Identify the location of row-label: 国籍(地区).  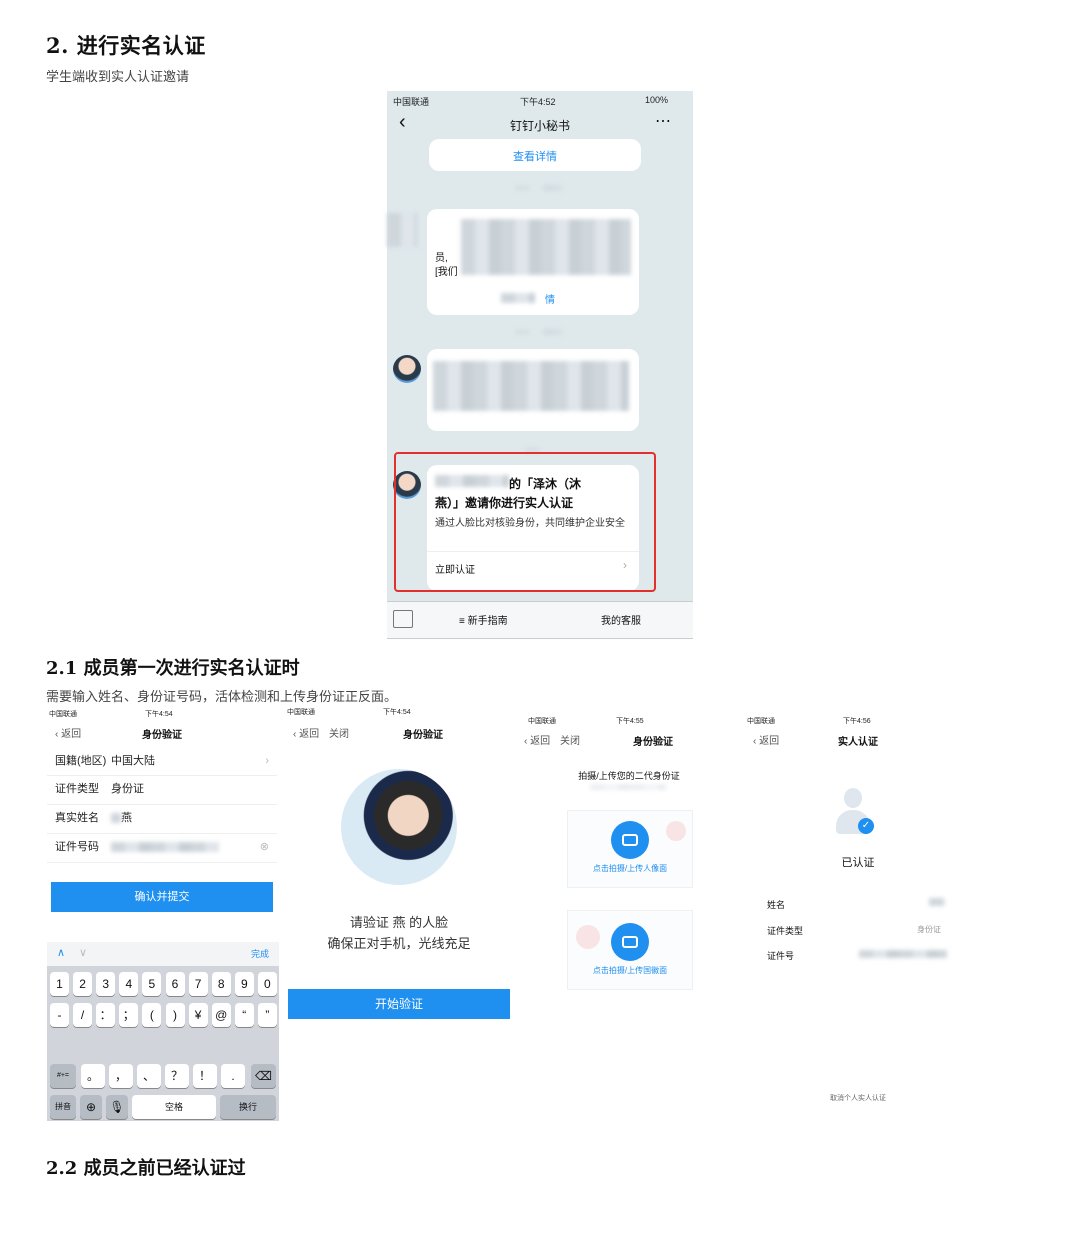
(81, 761).